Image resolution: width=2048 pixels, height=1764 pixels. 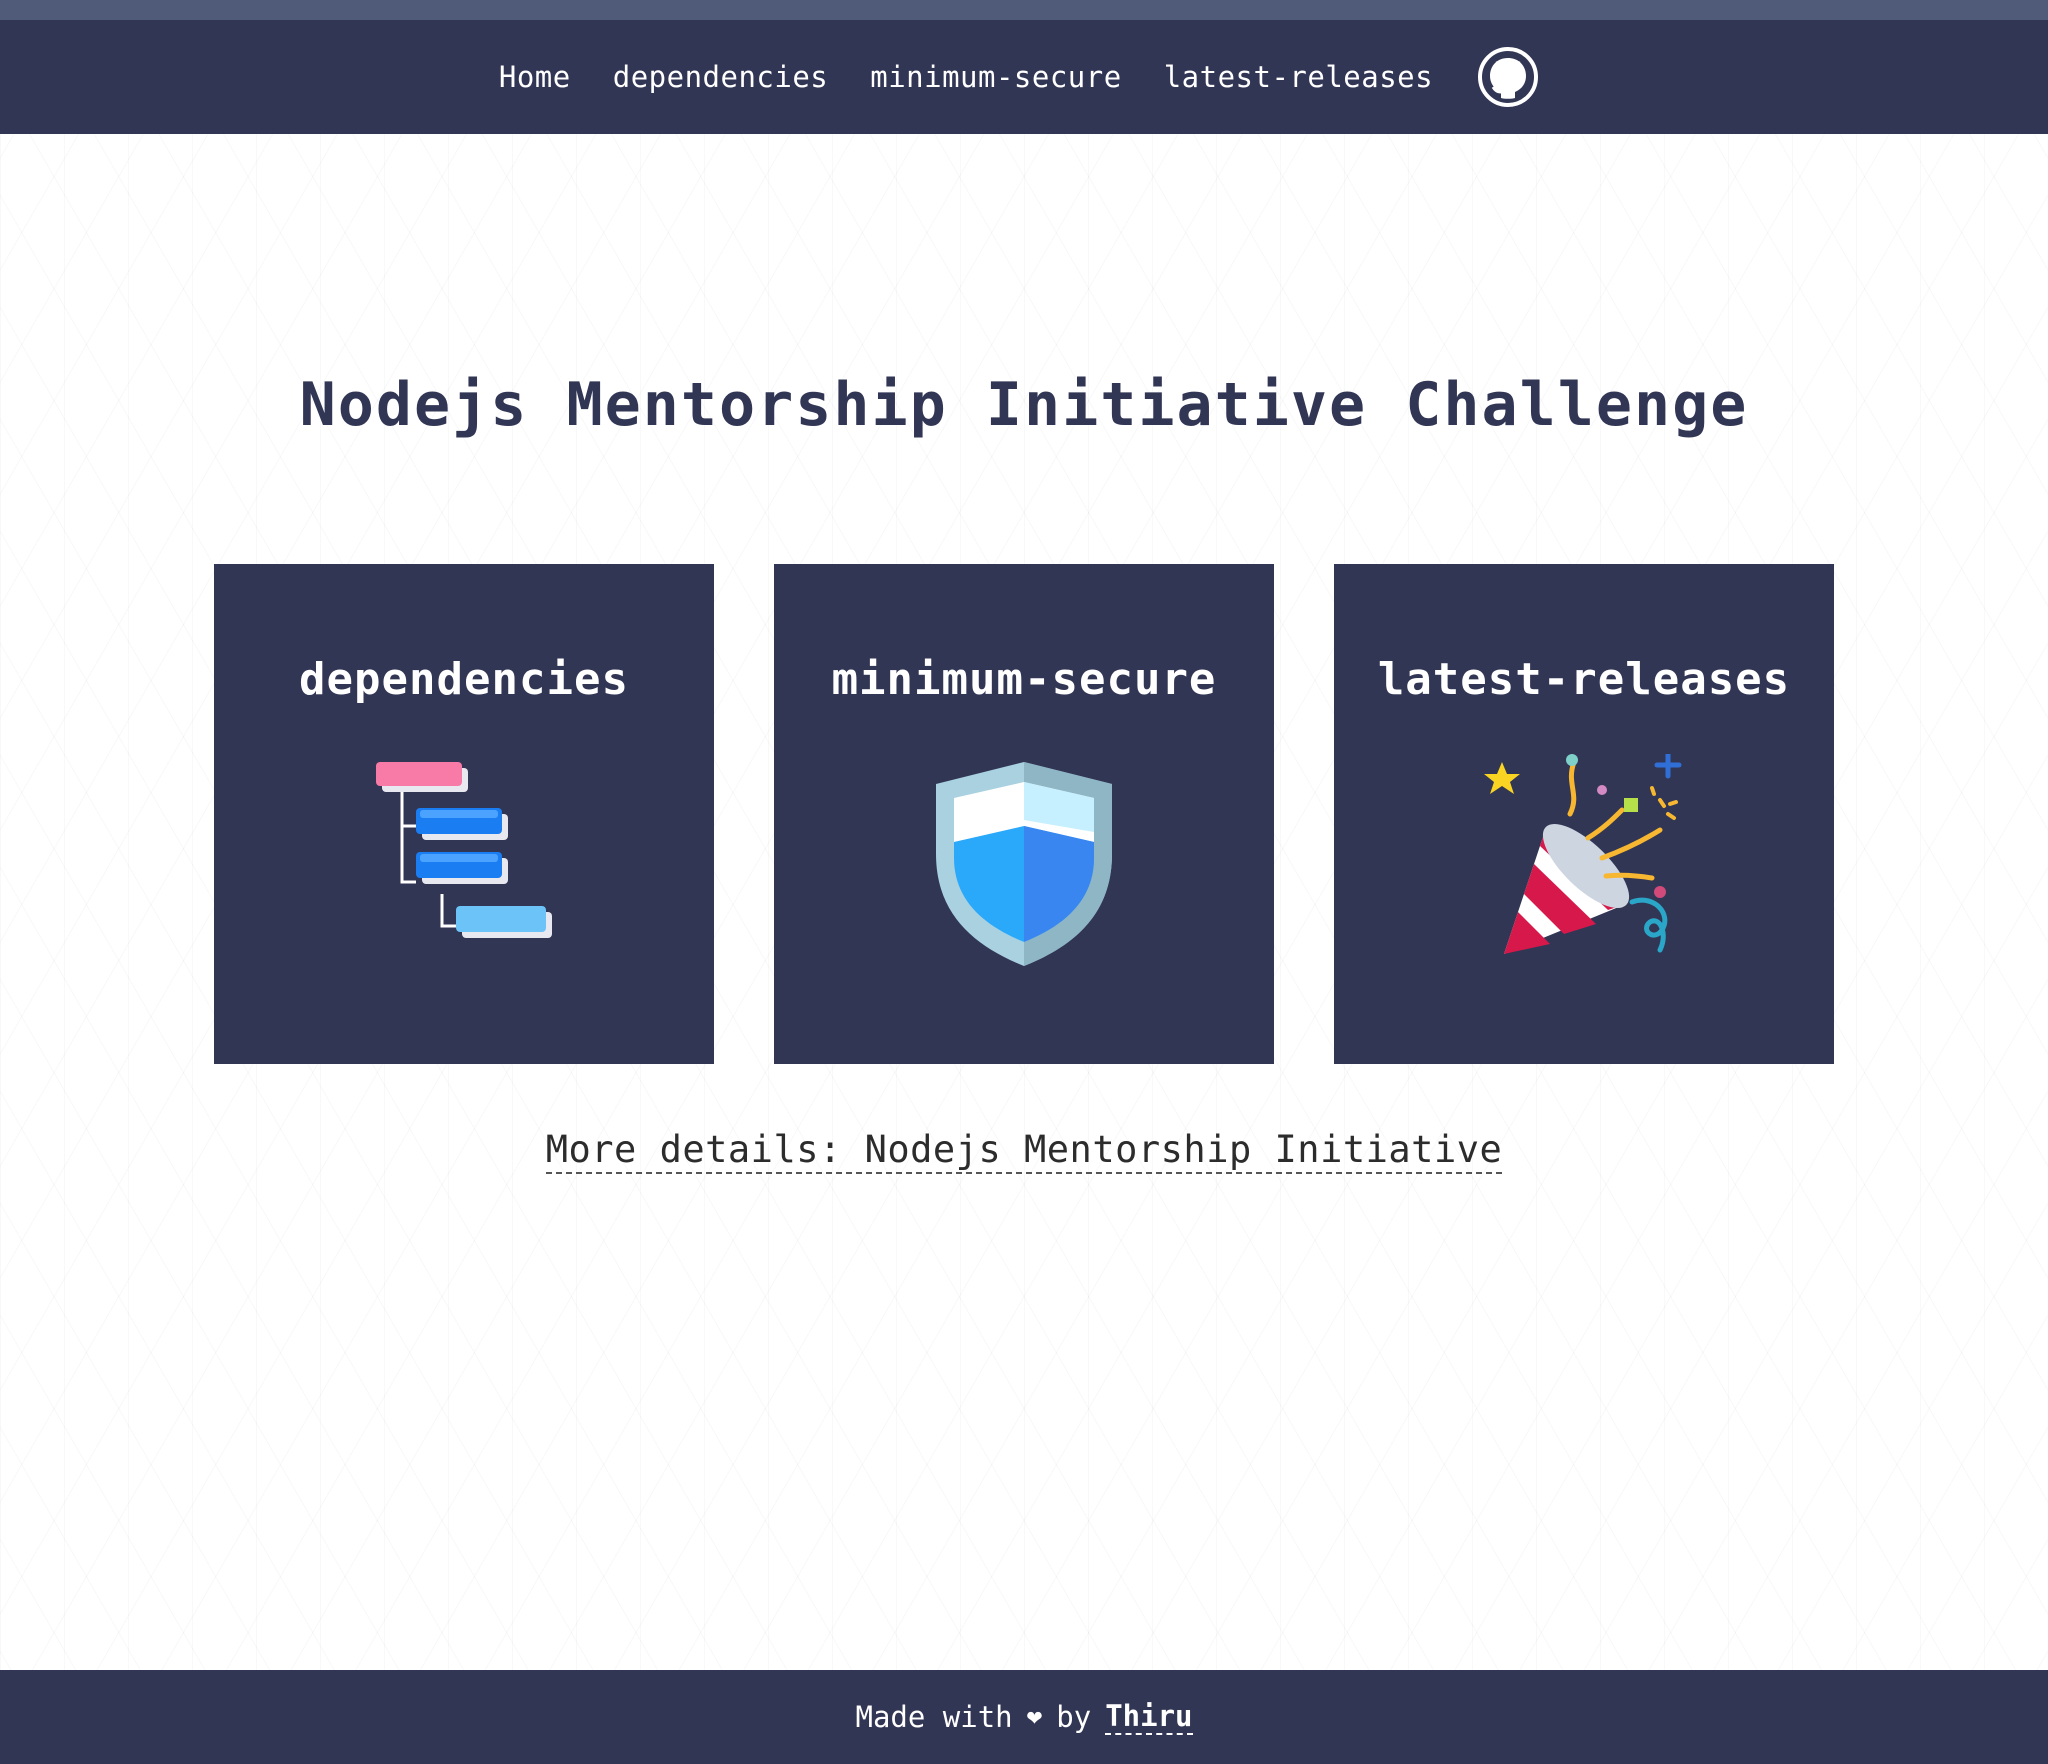 What do you see at coordinates (1024, 1717) in the screenshot?
I see `footer: Made with ❤ by Thiru` at bounding box center [1024, 1717].